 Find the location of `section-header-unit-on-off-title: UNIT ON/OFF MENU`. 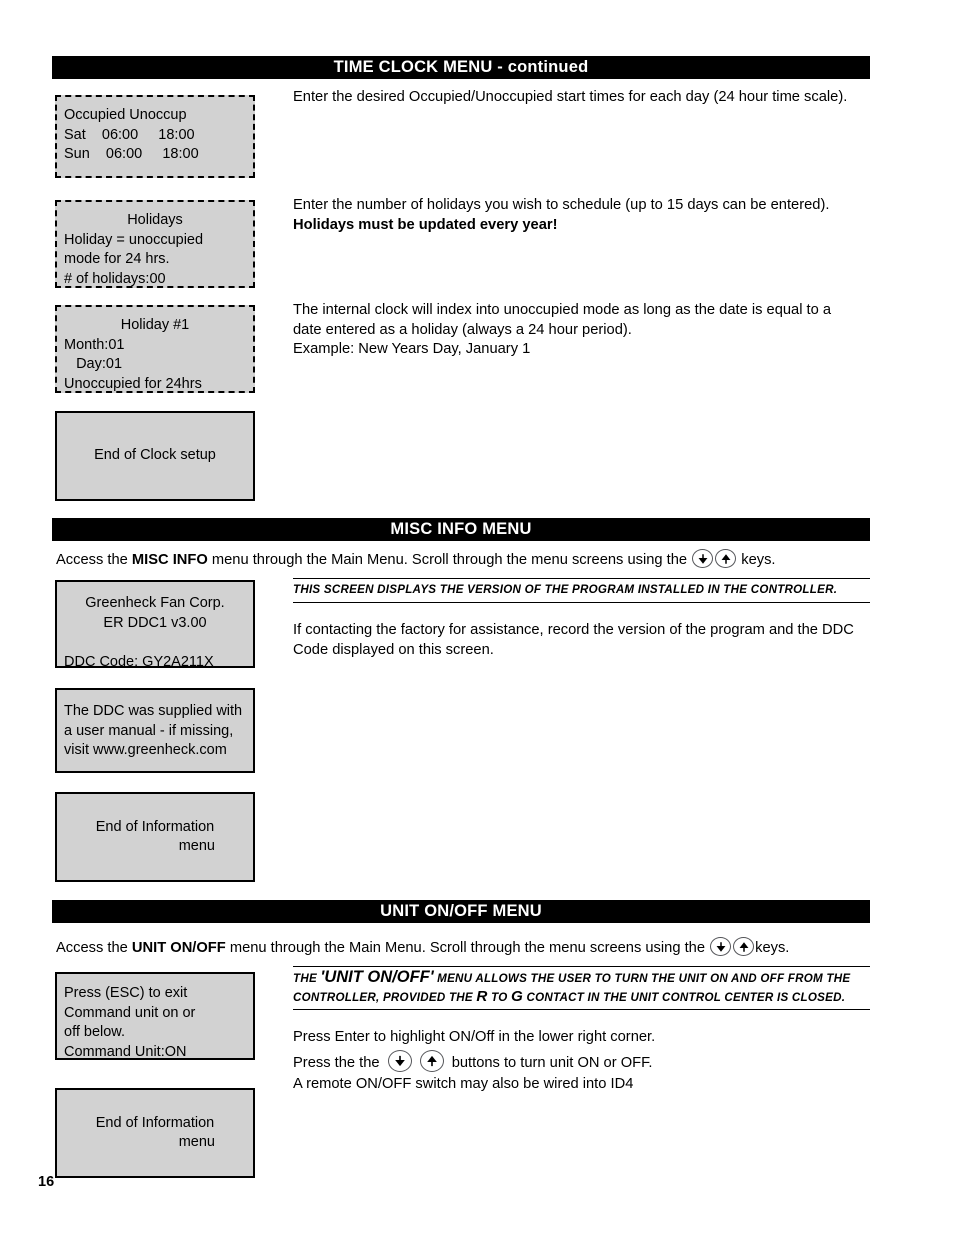

section-header-unit-on-off-title: UNIT ON/OFF MENU is located at coordinates (461, 911).